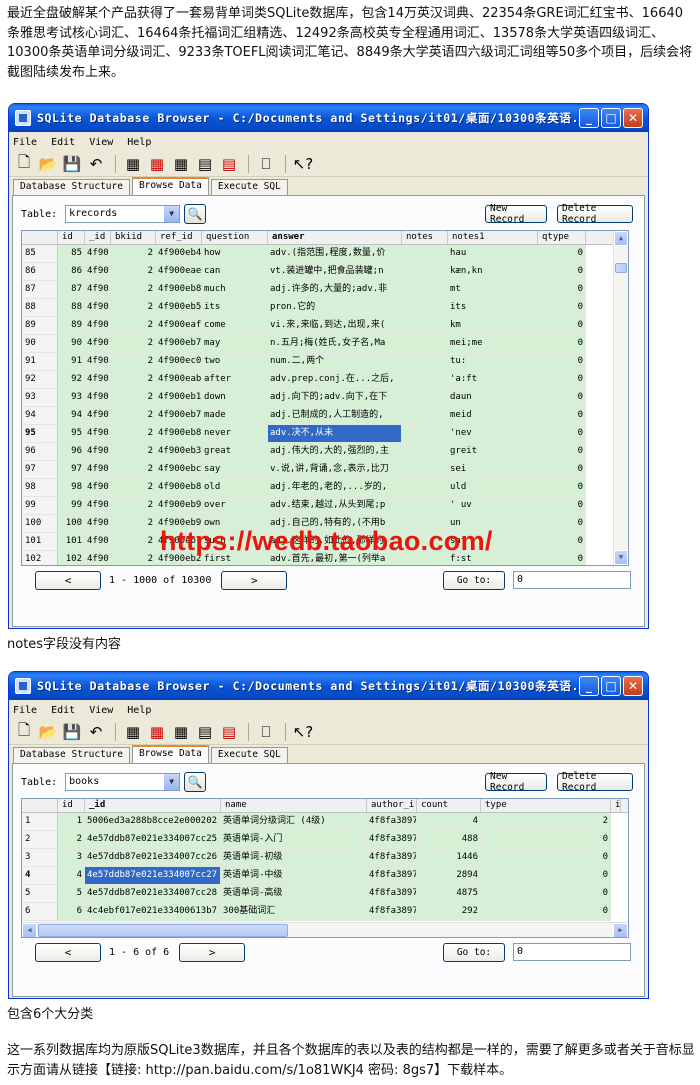  I want to click on column-header-answer: answer, so click(335, 237).